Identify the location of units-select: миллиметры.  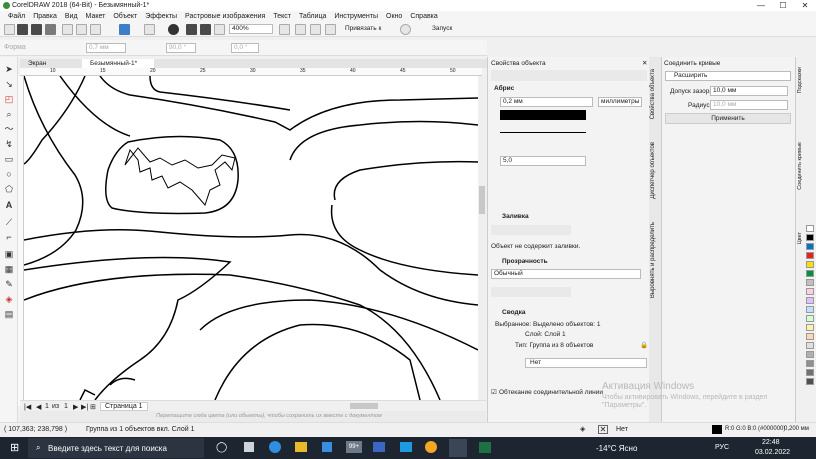
(620, 102).